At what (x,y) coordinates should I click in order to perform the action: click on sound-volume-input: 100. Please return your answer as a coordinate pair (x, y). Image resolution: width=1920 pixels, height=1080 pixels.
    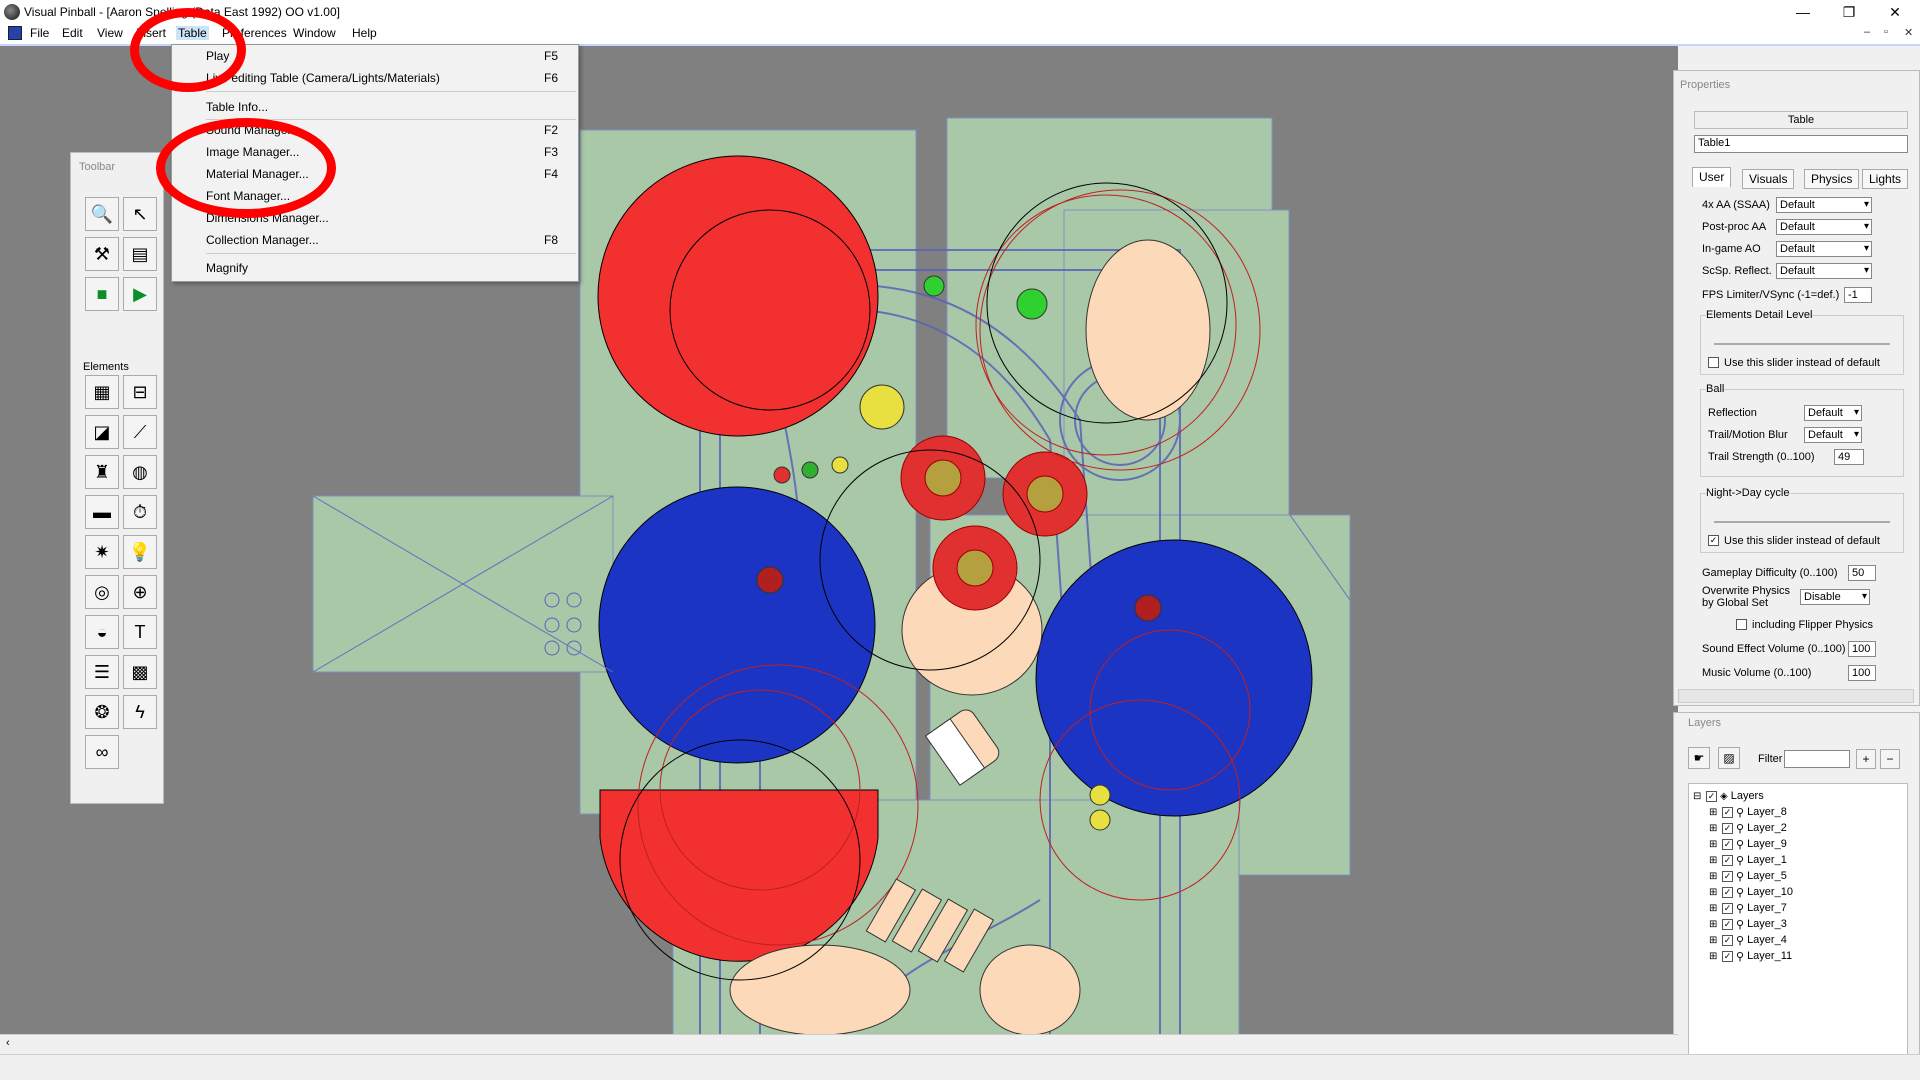
    Looking at the image, I should click on (1862, 649).